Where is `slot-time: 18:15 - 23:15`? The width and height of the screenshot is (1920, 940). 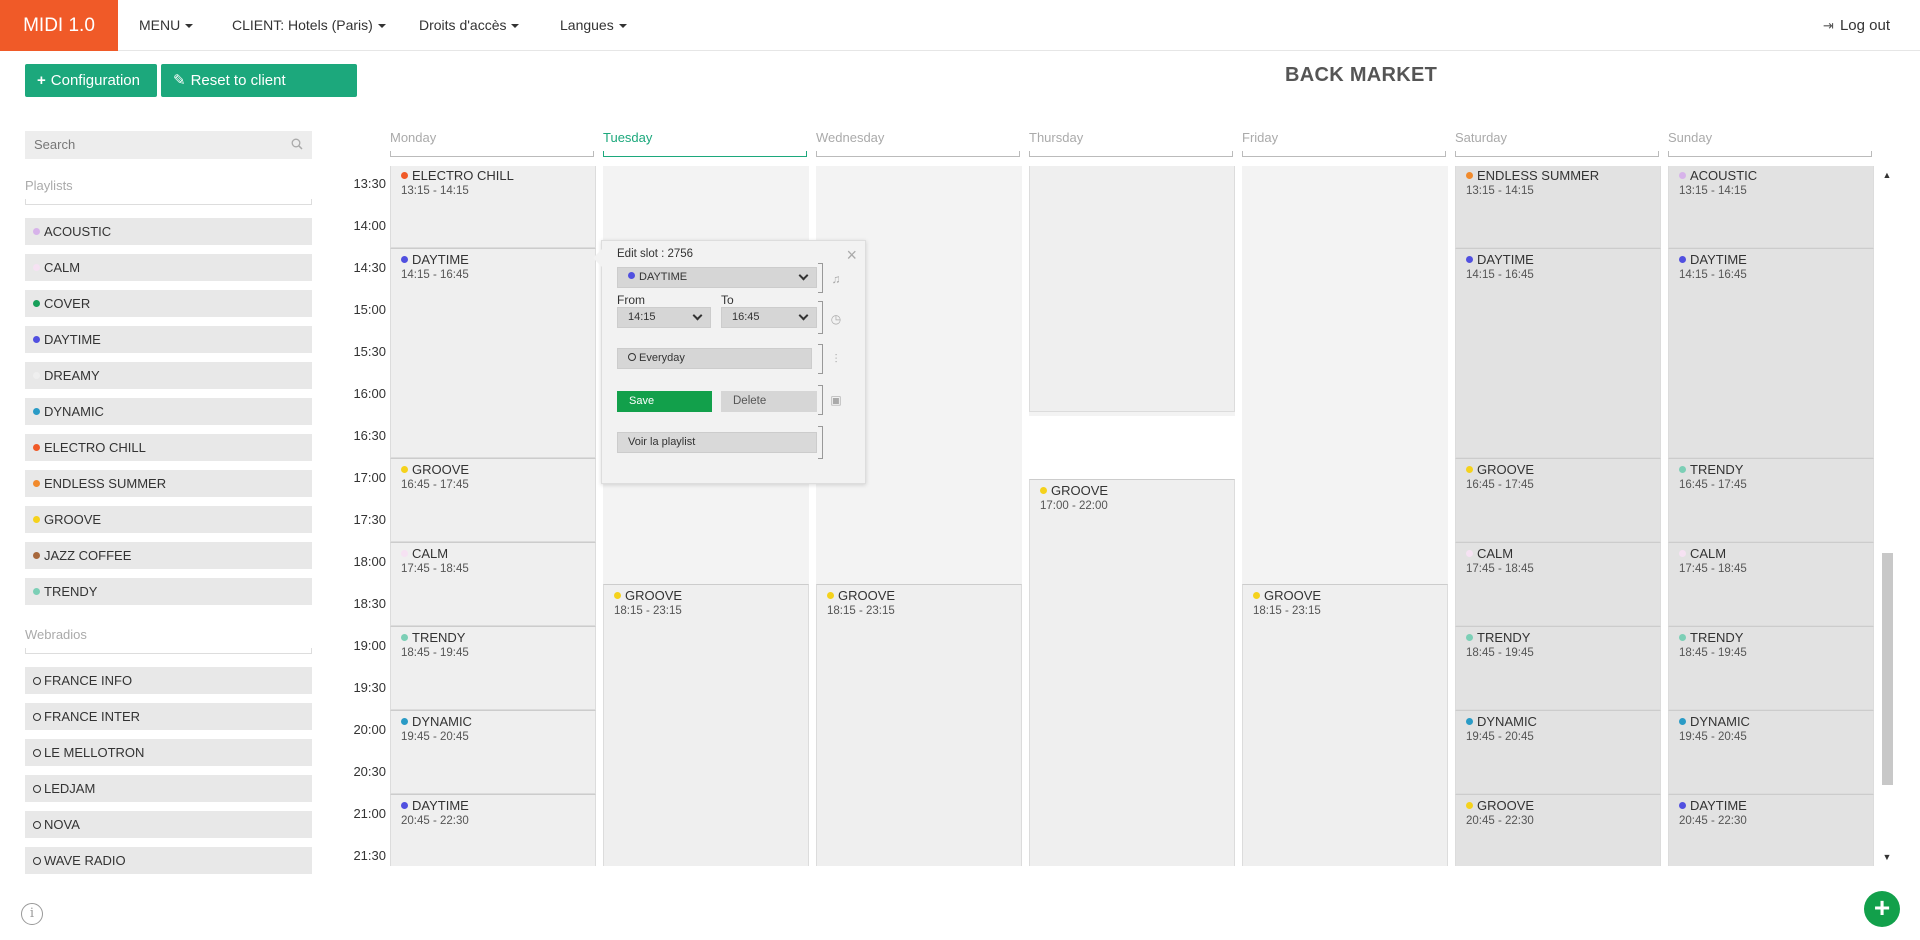 slot-time: 18:15 - 23:15 is located at coordinates (1287, 611).